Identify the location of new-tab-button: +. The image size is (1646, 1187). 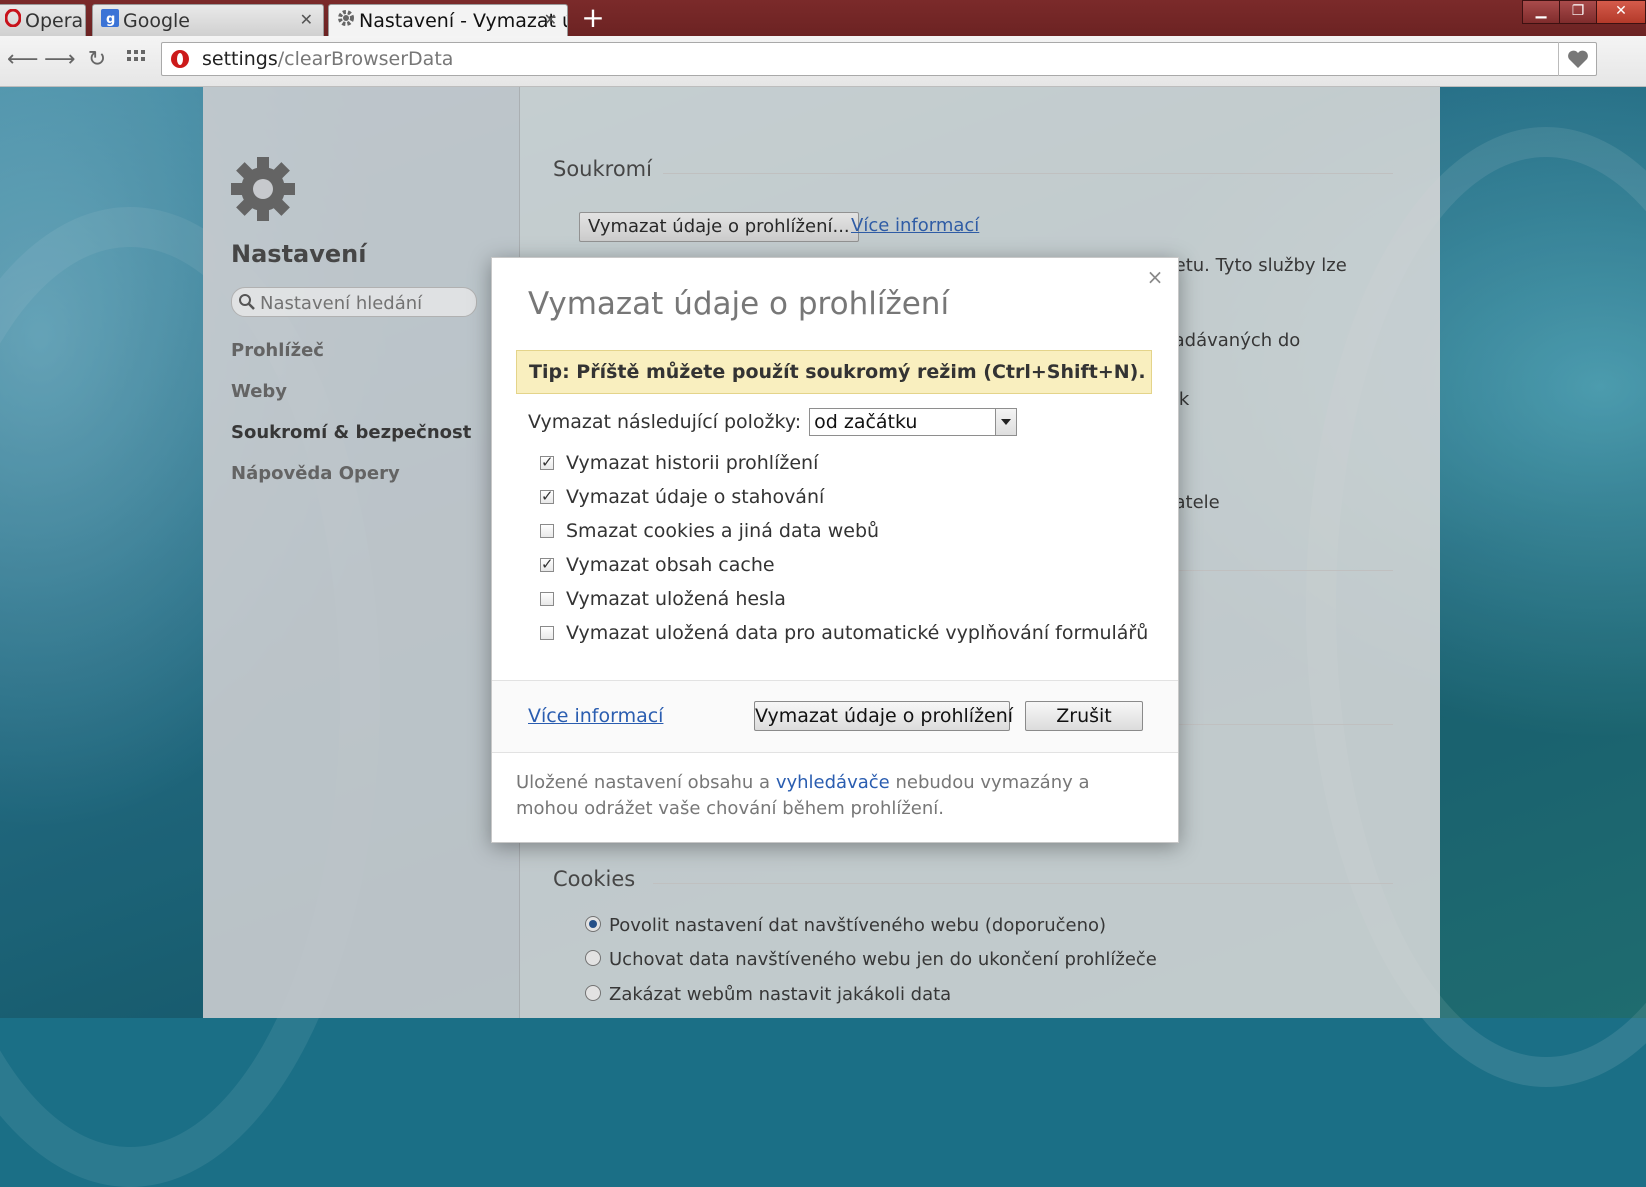
(593, 18).